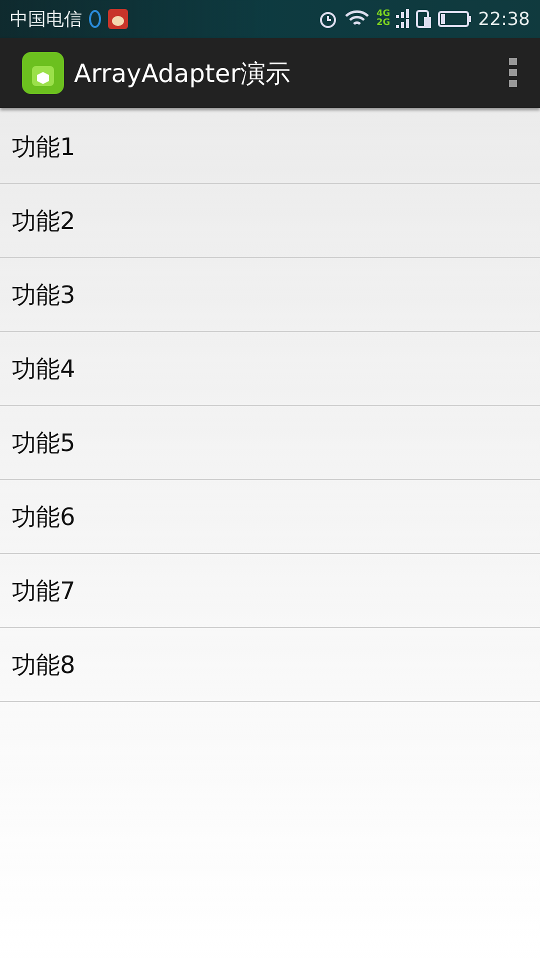  I want to click on network-label: 4G, so click(383, 14).